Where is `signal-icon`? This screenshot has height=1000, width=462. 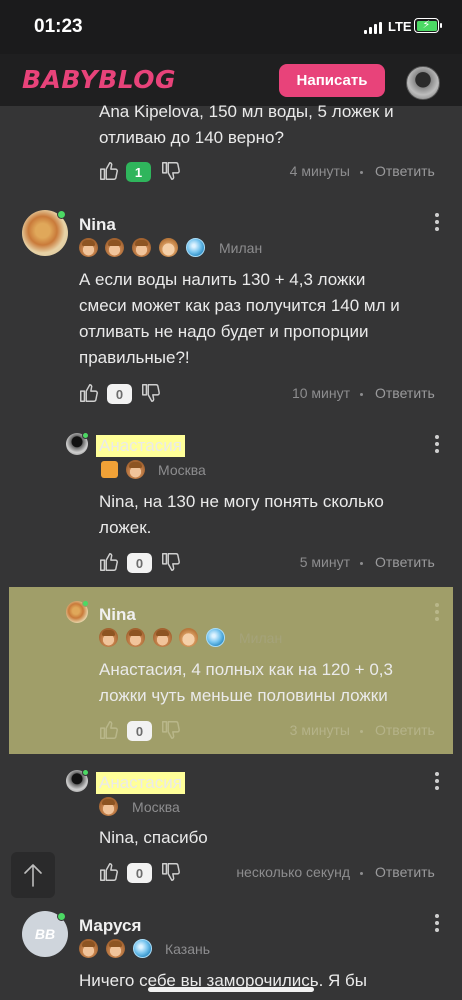
signal-icon is located at coordinates (374, 28).